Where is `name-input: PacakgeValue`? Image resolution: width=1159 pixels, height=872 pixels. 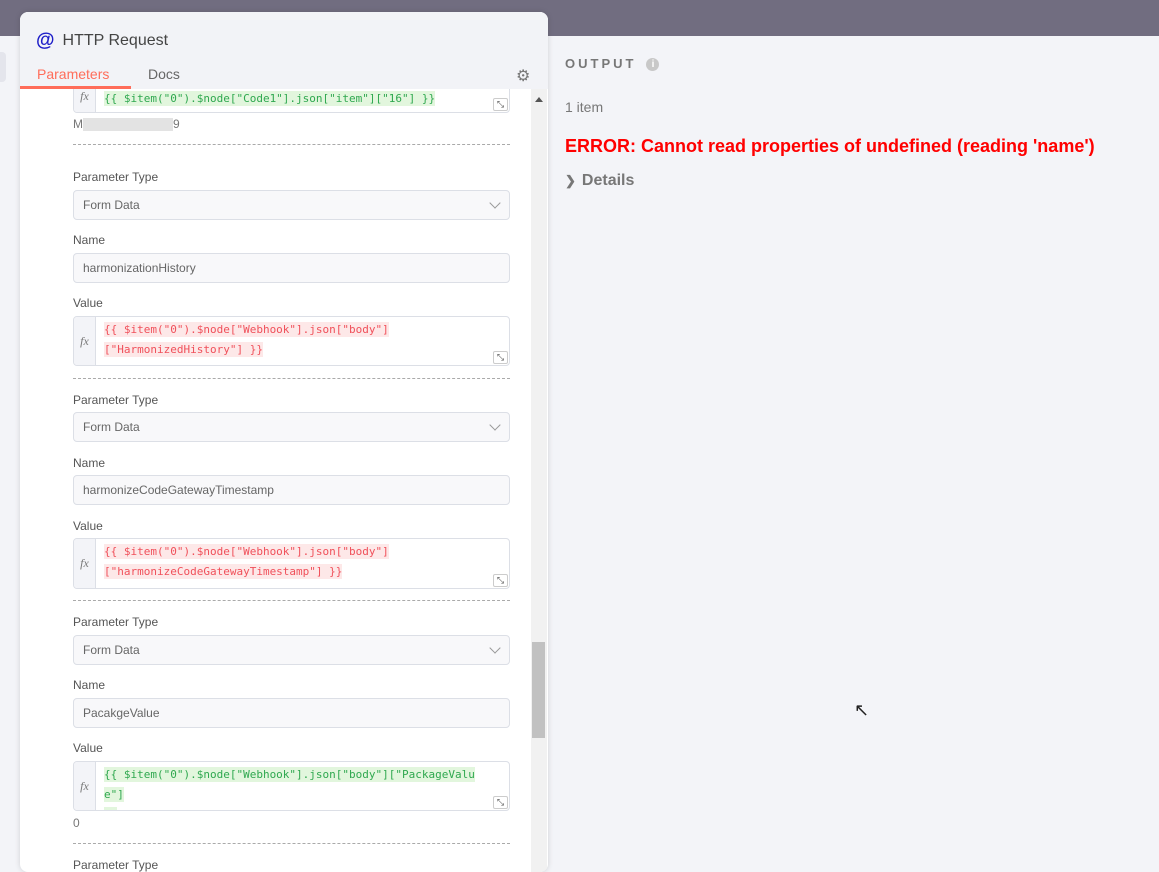 name-input: PacakgeValue is located at coordinates (291, 713).